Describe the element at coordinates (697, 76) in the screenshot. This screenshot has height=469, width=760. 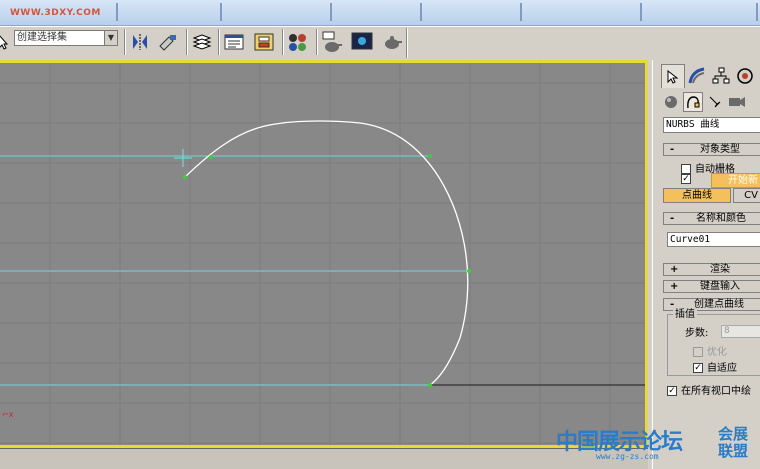
I see `modify-tab` at that location.